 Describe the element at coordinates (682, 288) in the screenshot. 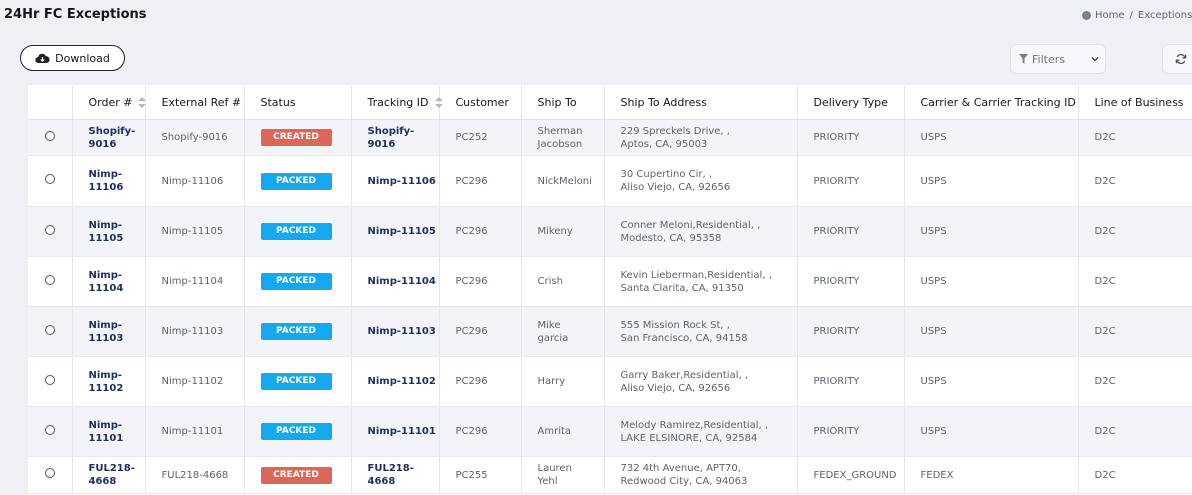

I see `address-line: Santa Clarita, CA, 91350` at that location.